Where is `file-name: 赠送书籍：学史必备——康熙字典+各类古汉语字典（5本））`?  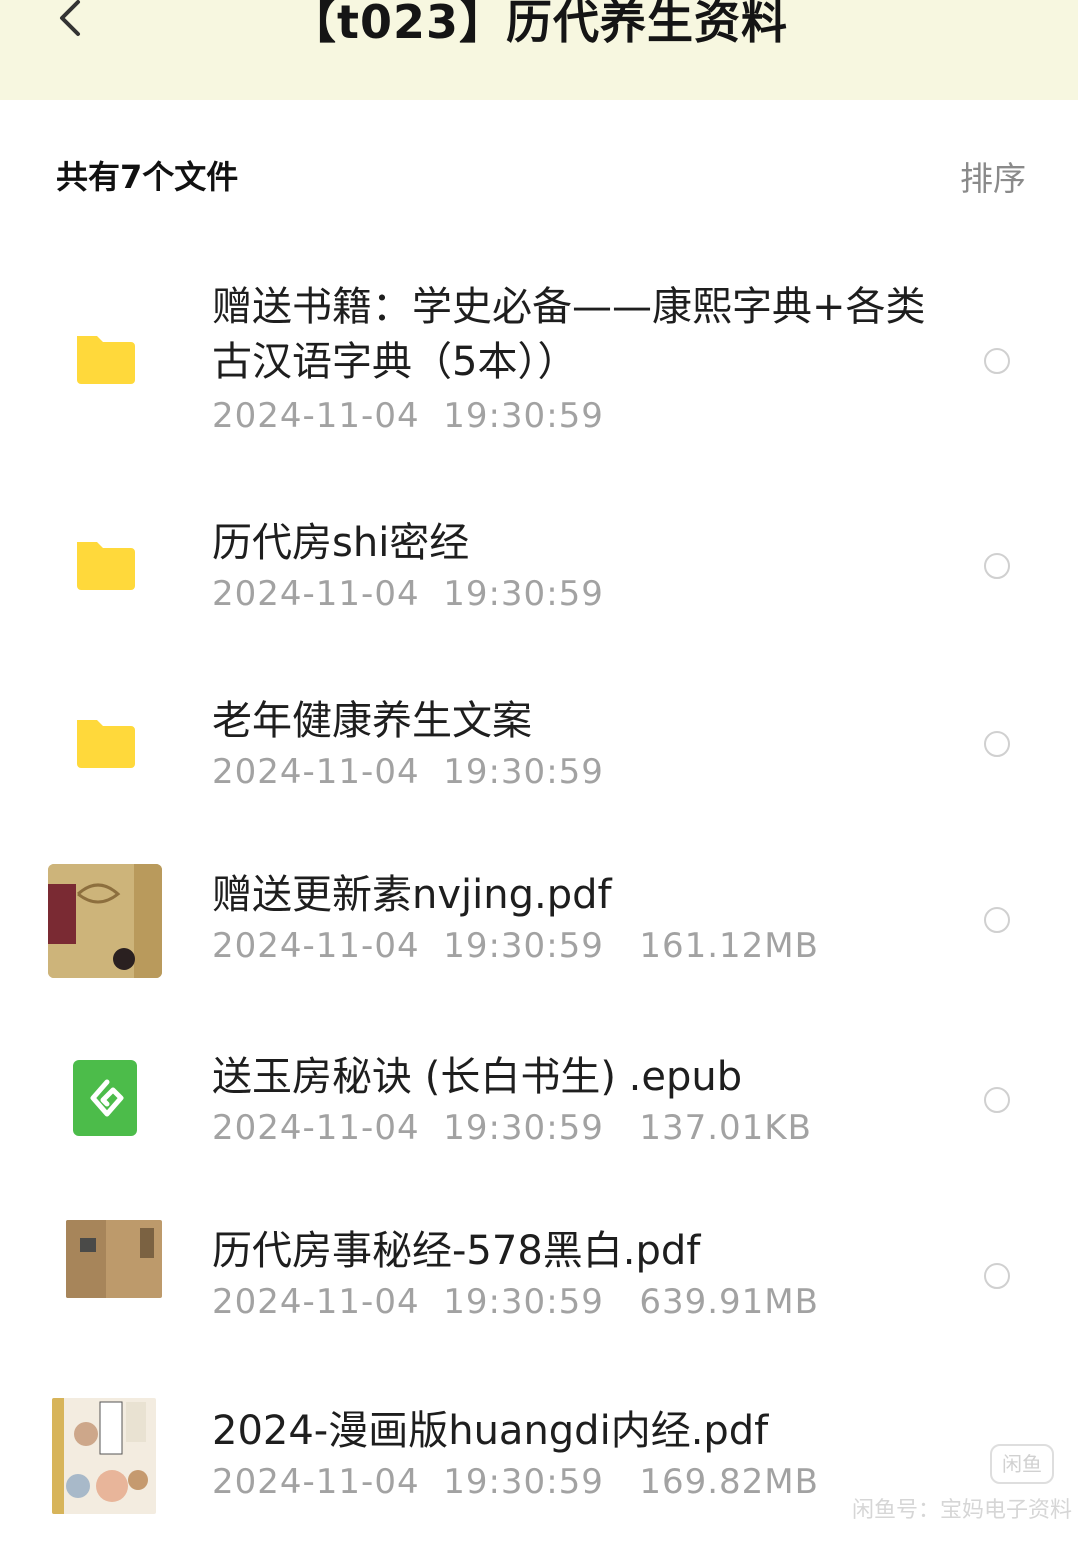
file-name: 赠送书籍：学史必备——康熙字典+各类古汉语字典（5本）） is located at coordinates (569, 334).